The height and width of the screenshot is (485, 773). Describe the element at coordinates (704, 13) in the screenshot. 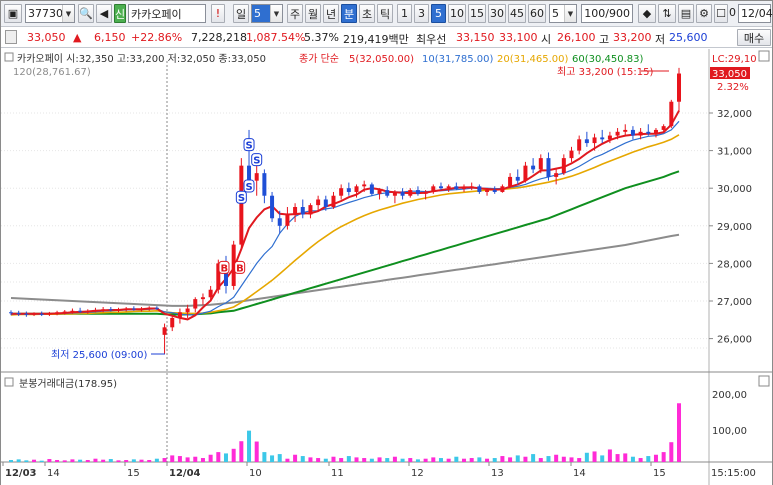

I see `gear-icon: ⚙` at that location.